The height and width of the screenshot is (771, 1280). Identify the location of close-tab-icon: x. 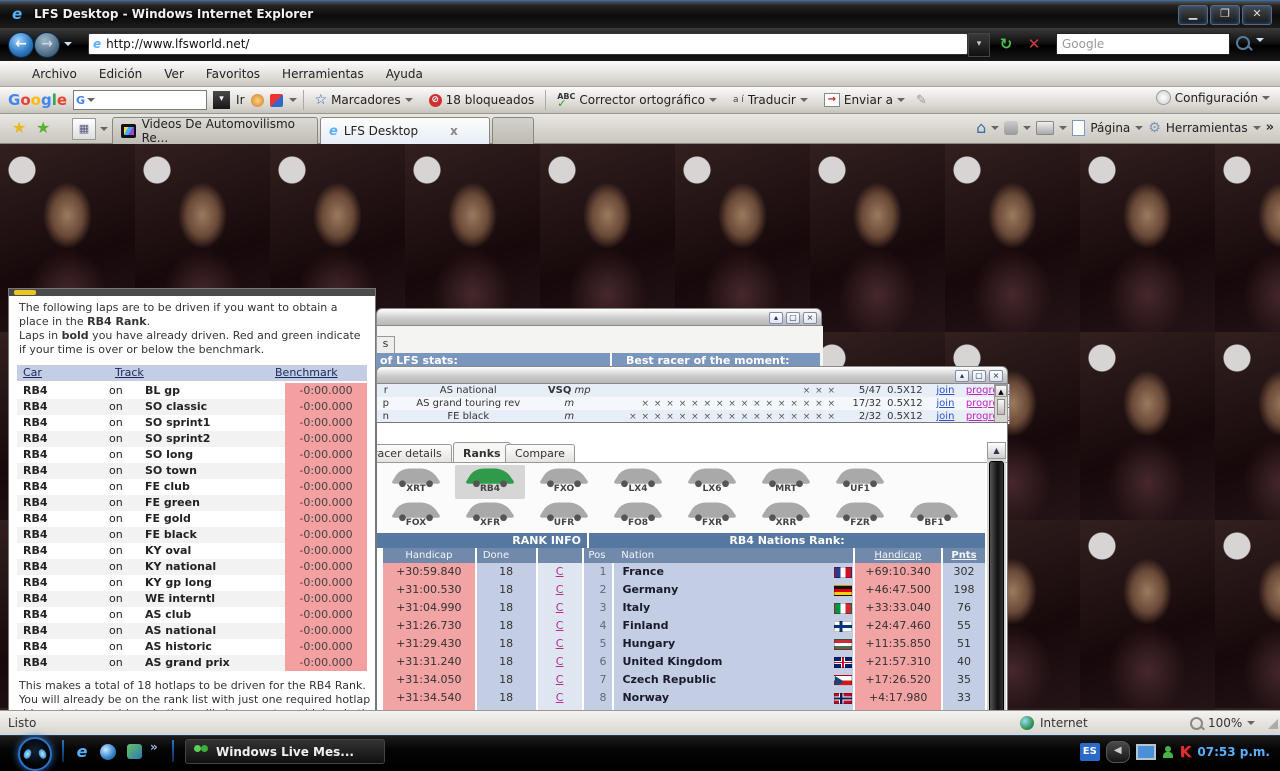
(454, 131).